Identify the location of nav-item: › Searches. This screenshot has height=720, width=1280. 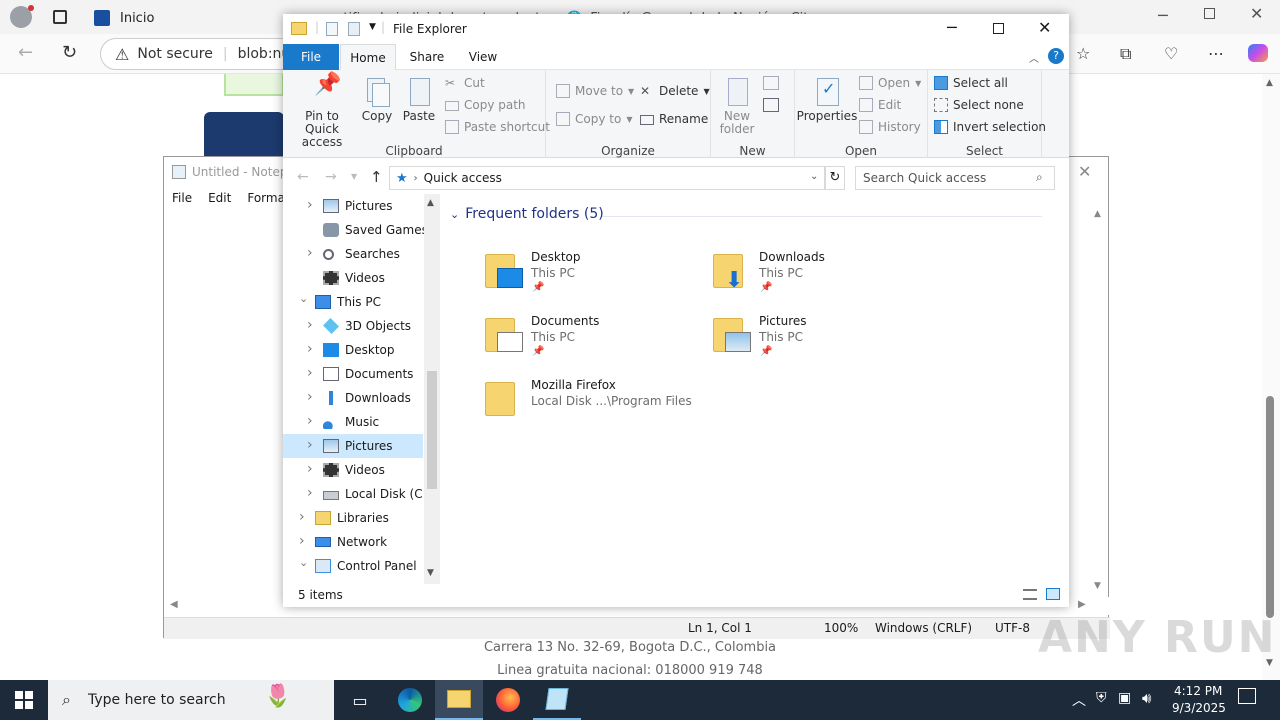
(353, 254).